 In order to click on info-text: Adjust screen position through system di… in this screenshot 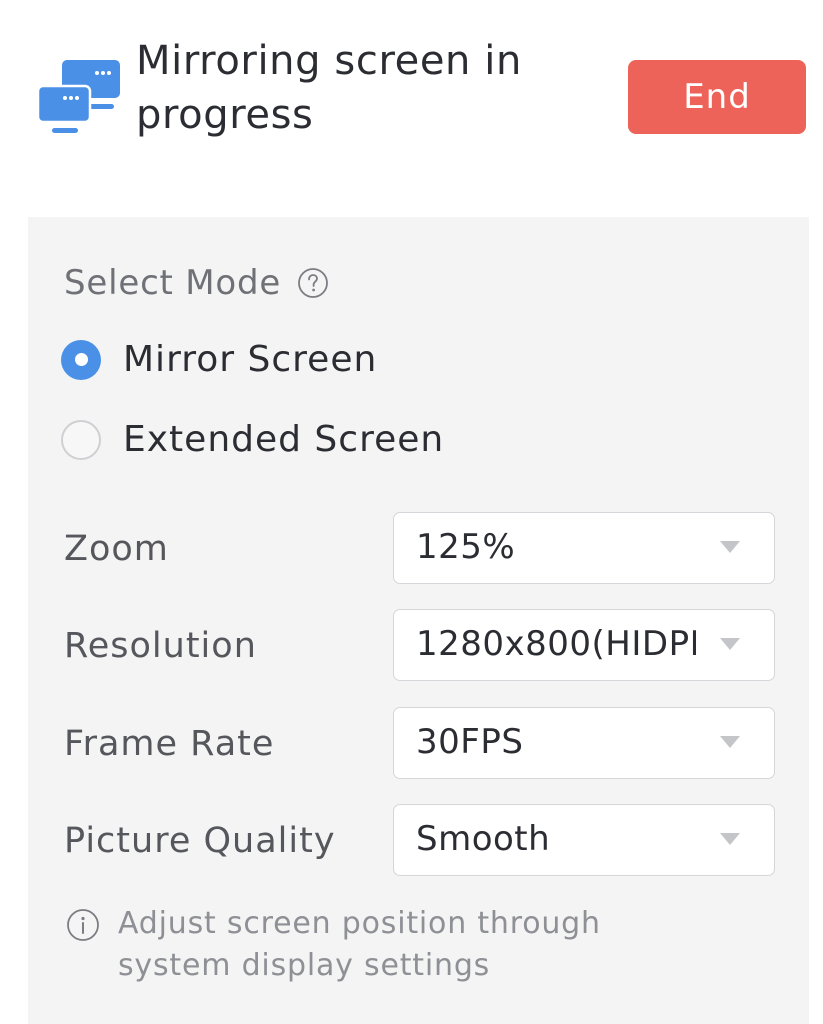, I will do `click(359, 944)`.